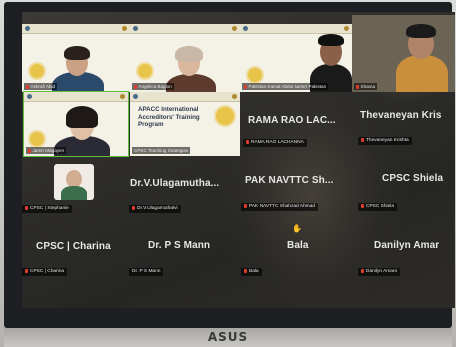 Image resolution: width=456 pixels, height=347 pixels. Describe the element at coordinates (179, 245) in the screenshot. I see `participant-name-large: Dr. P S Mann` at that location.